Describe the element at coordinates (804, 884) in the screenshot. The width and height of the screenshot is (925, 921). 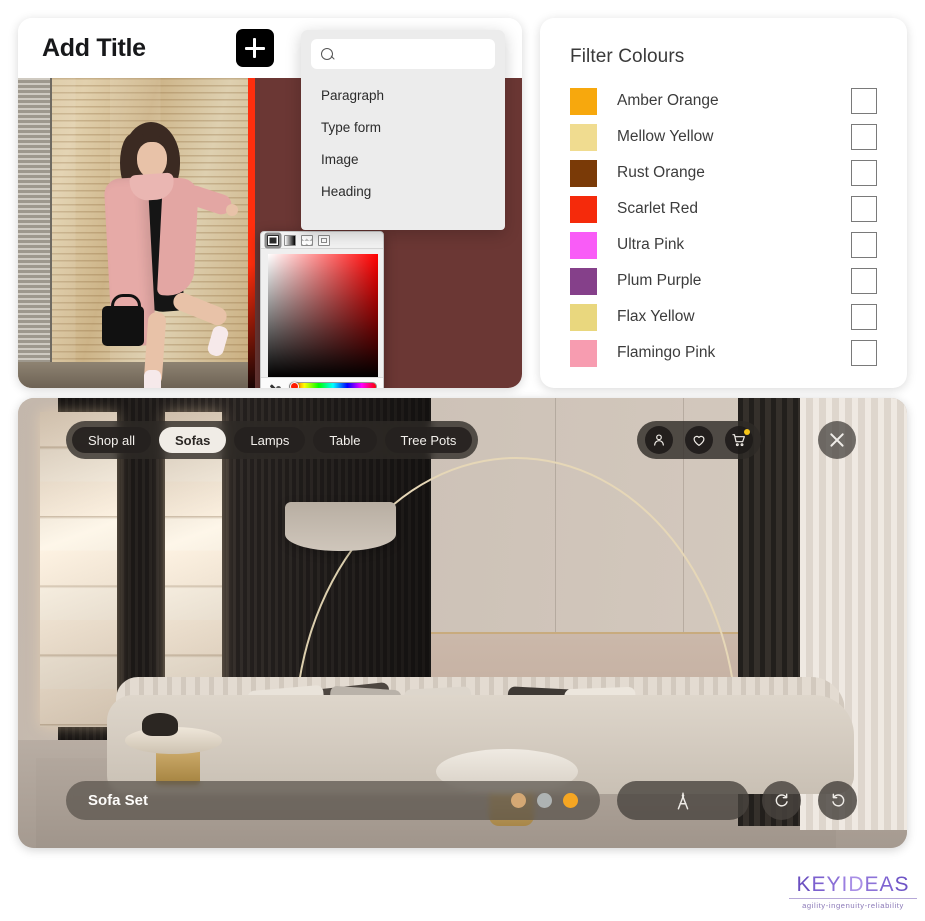
I see `logo-letter-k: K` at that location.